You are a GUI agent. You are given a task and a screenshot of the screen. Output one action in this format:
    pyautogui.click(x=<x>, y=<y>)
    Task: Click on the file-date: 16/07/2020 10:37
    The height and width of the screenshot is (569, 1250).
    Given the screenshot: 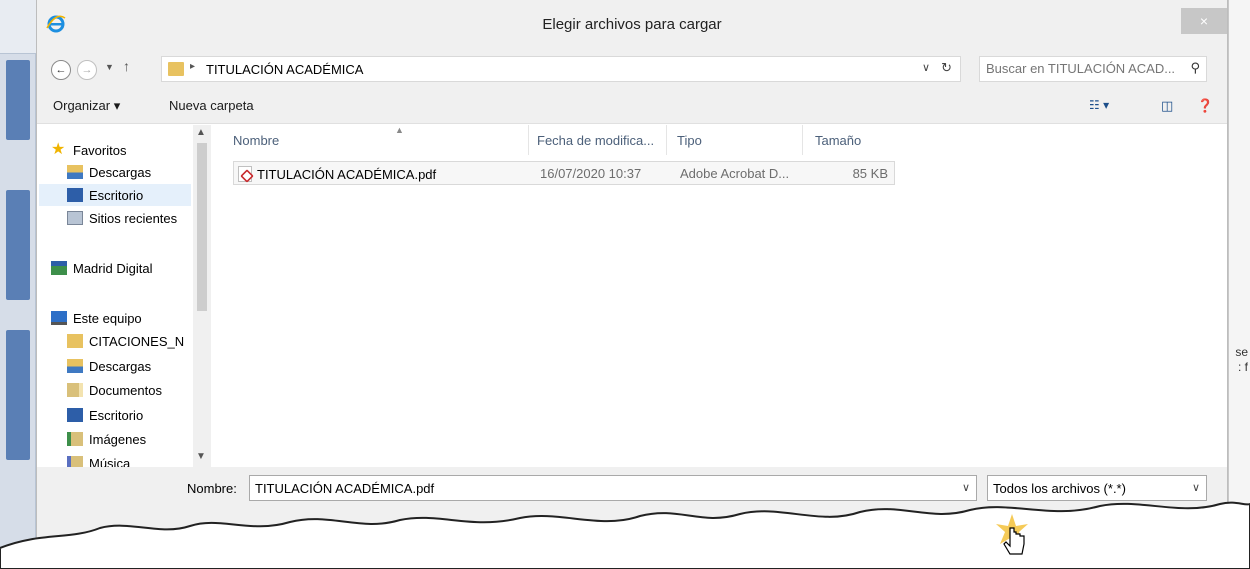 What is the action you would take?
    pyautogui.click(x=591, y=173)
    